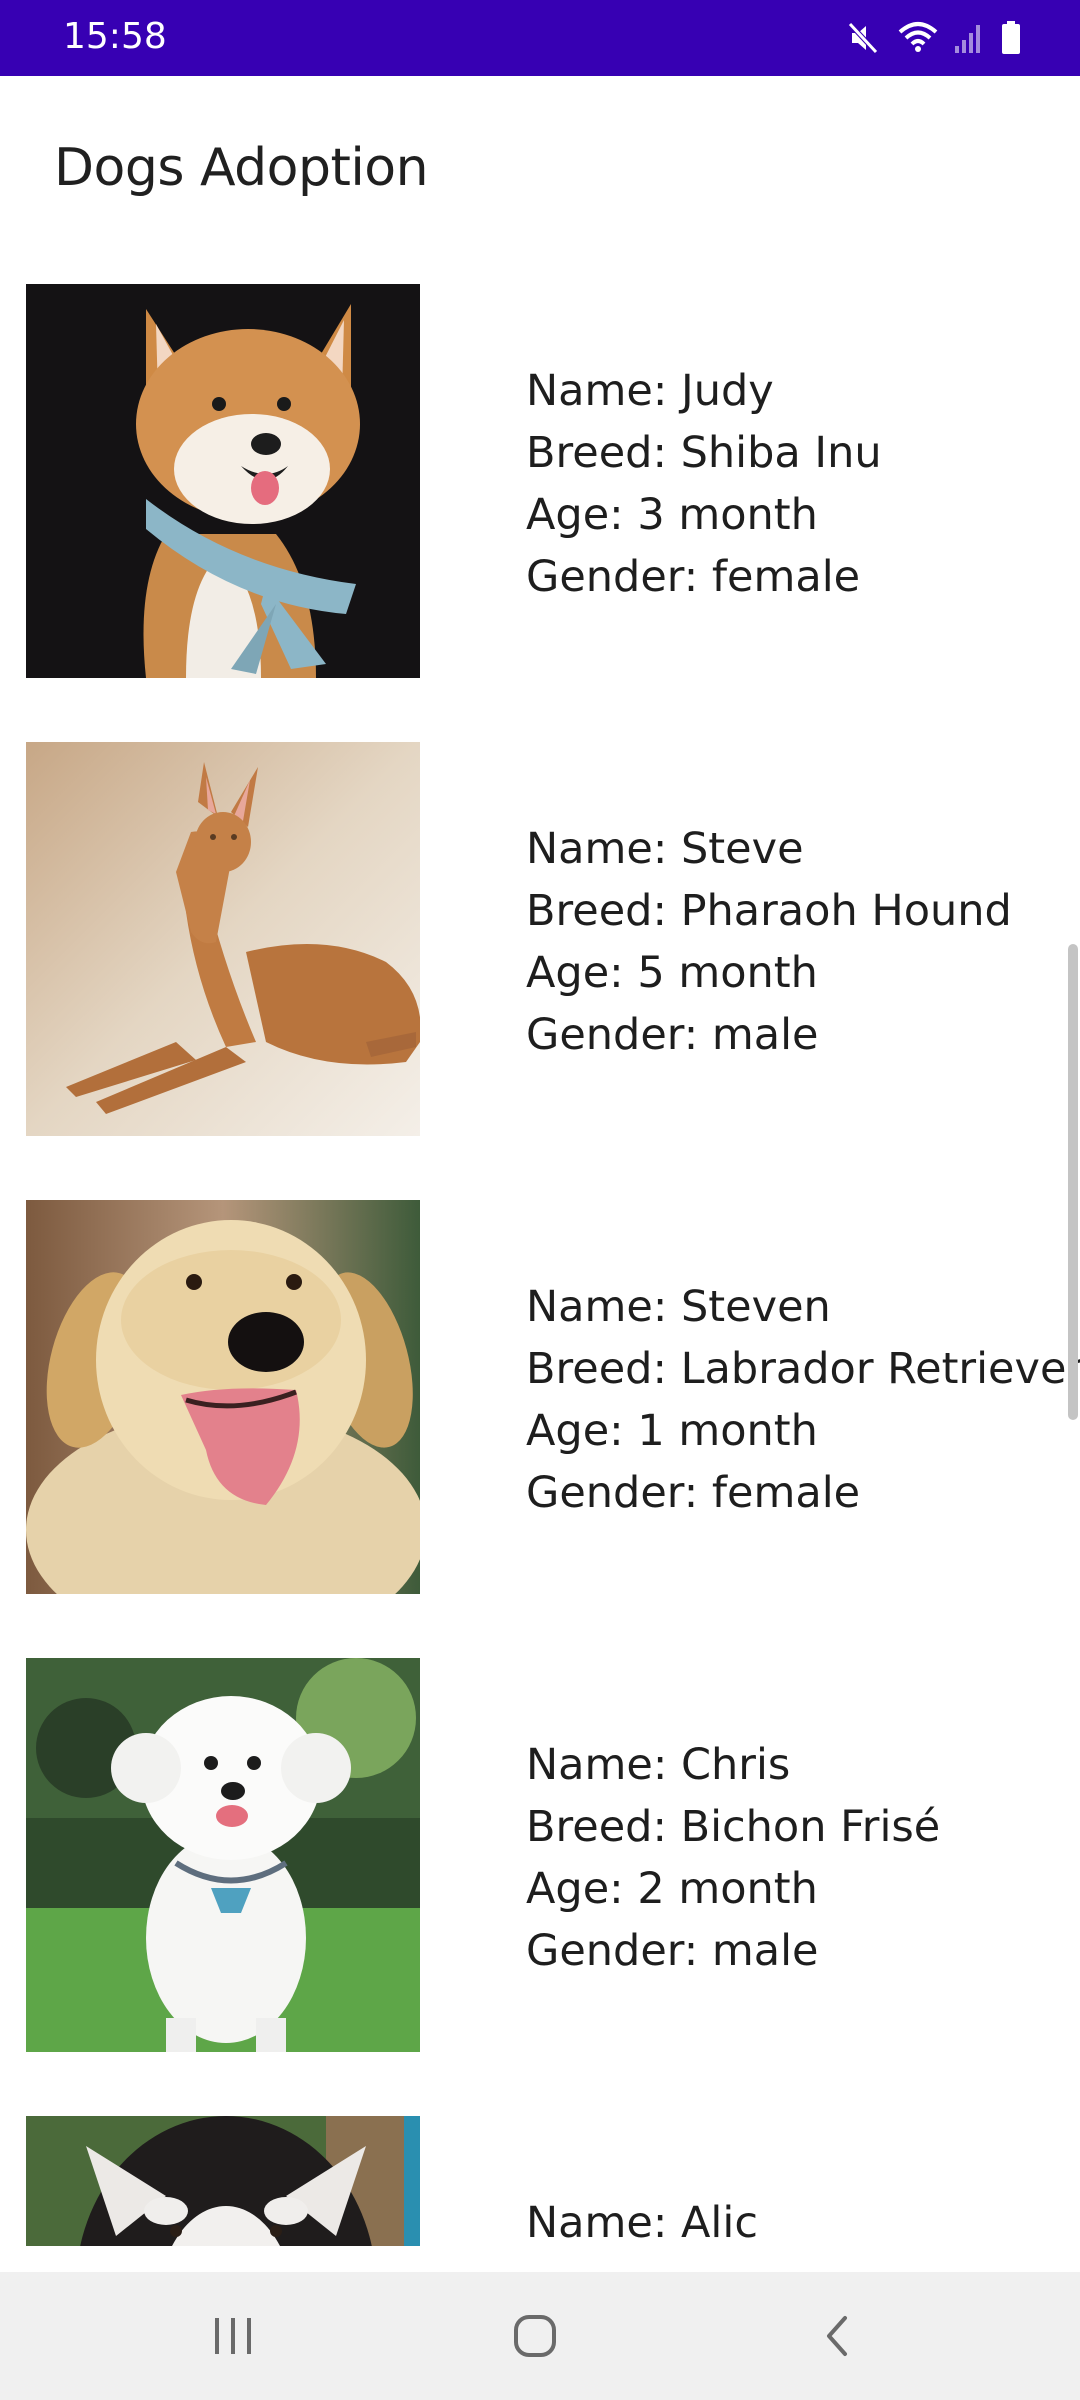 Image resolution: width=1080 pixels, height=2400 pixels. I want to click on dog-breed: Breed: Labrador Retriever, so click(803, 1369).